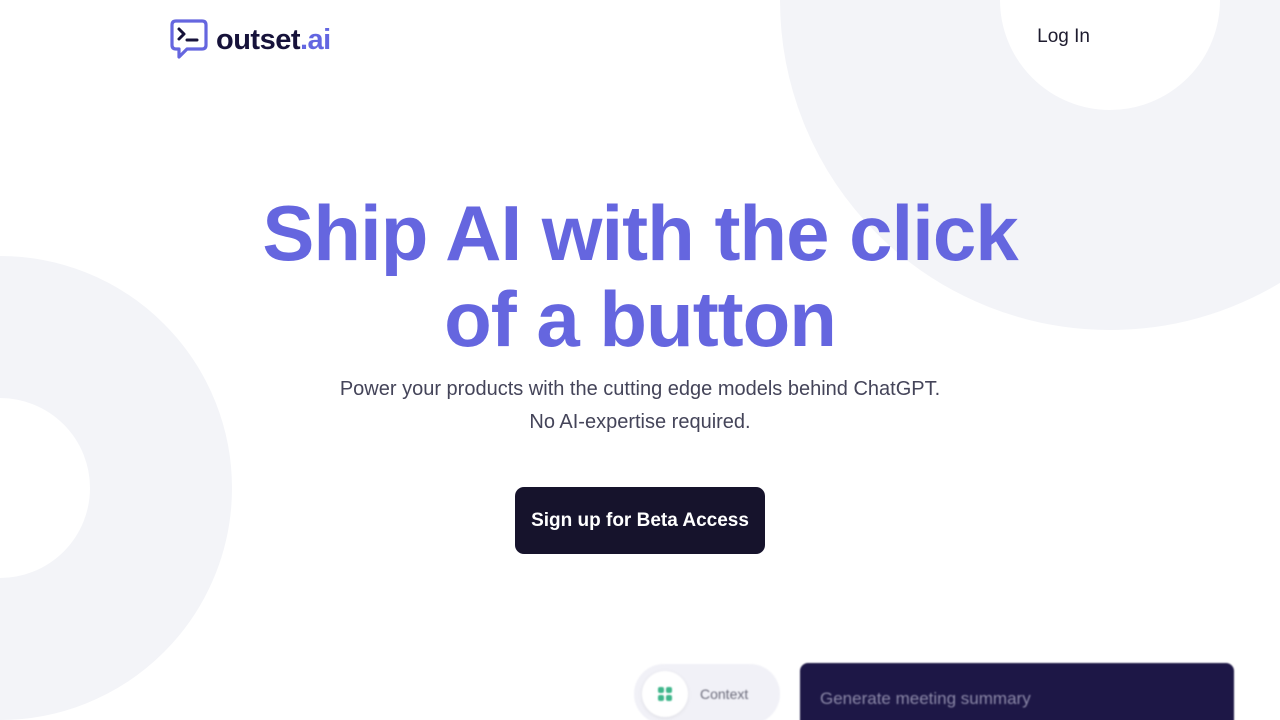 Image resolution: width=1280 pixels, height=720 pixels. I want to click on login-link: Log In, so click(1063, 37).